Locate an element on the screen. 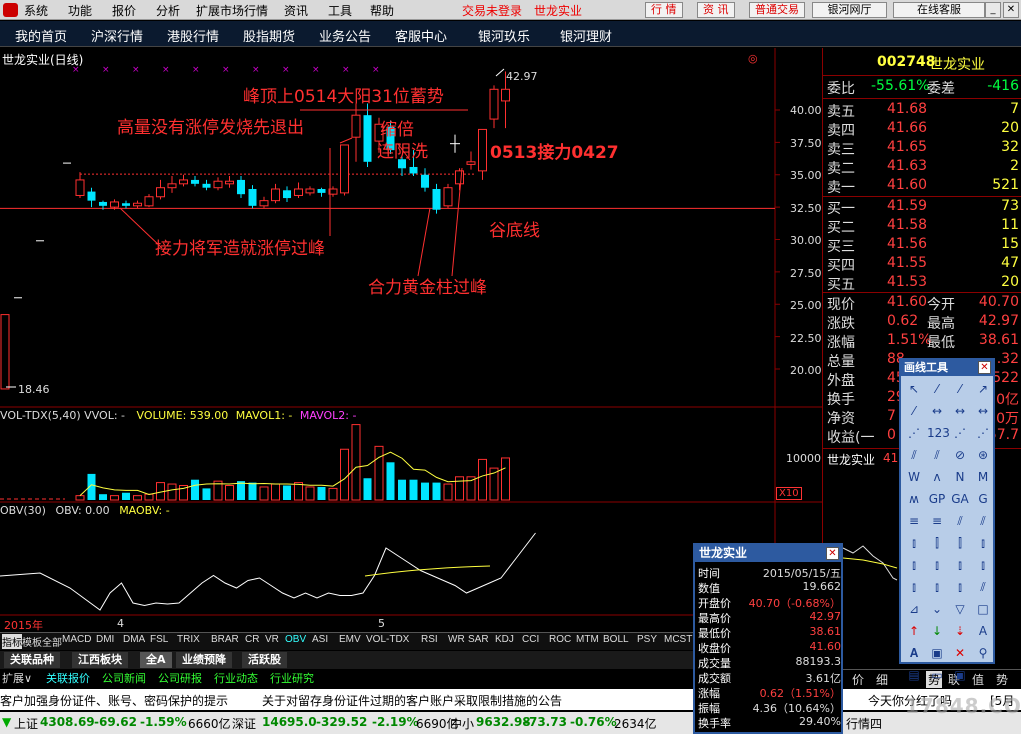 The height and width of the screenshot is (734, 1021). sz-index-label: 深证 is located at coordinates (244, 723).